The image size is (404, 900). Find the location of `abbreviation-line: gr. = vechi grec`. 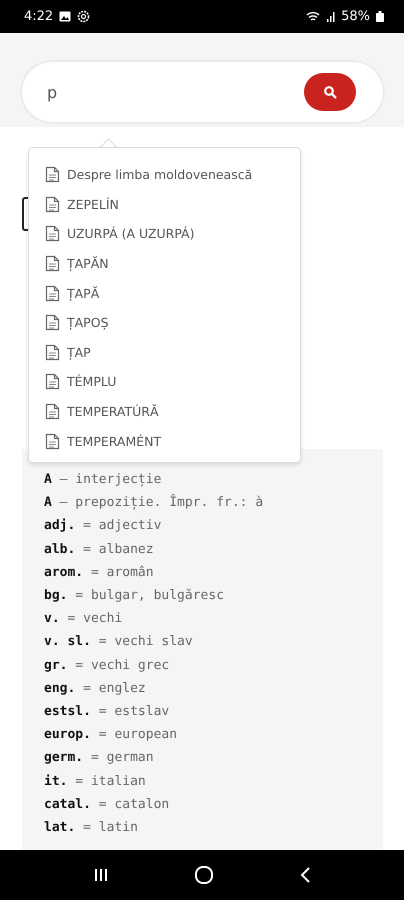

abbreviation-line: gr. = vechi grec is located at coordinates (107, 665).